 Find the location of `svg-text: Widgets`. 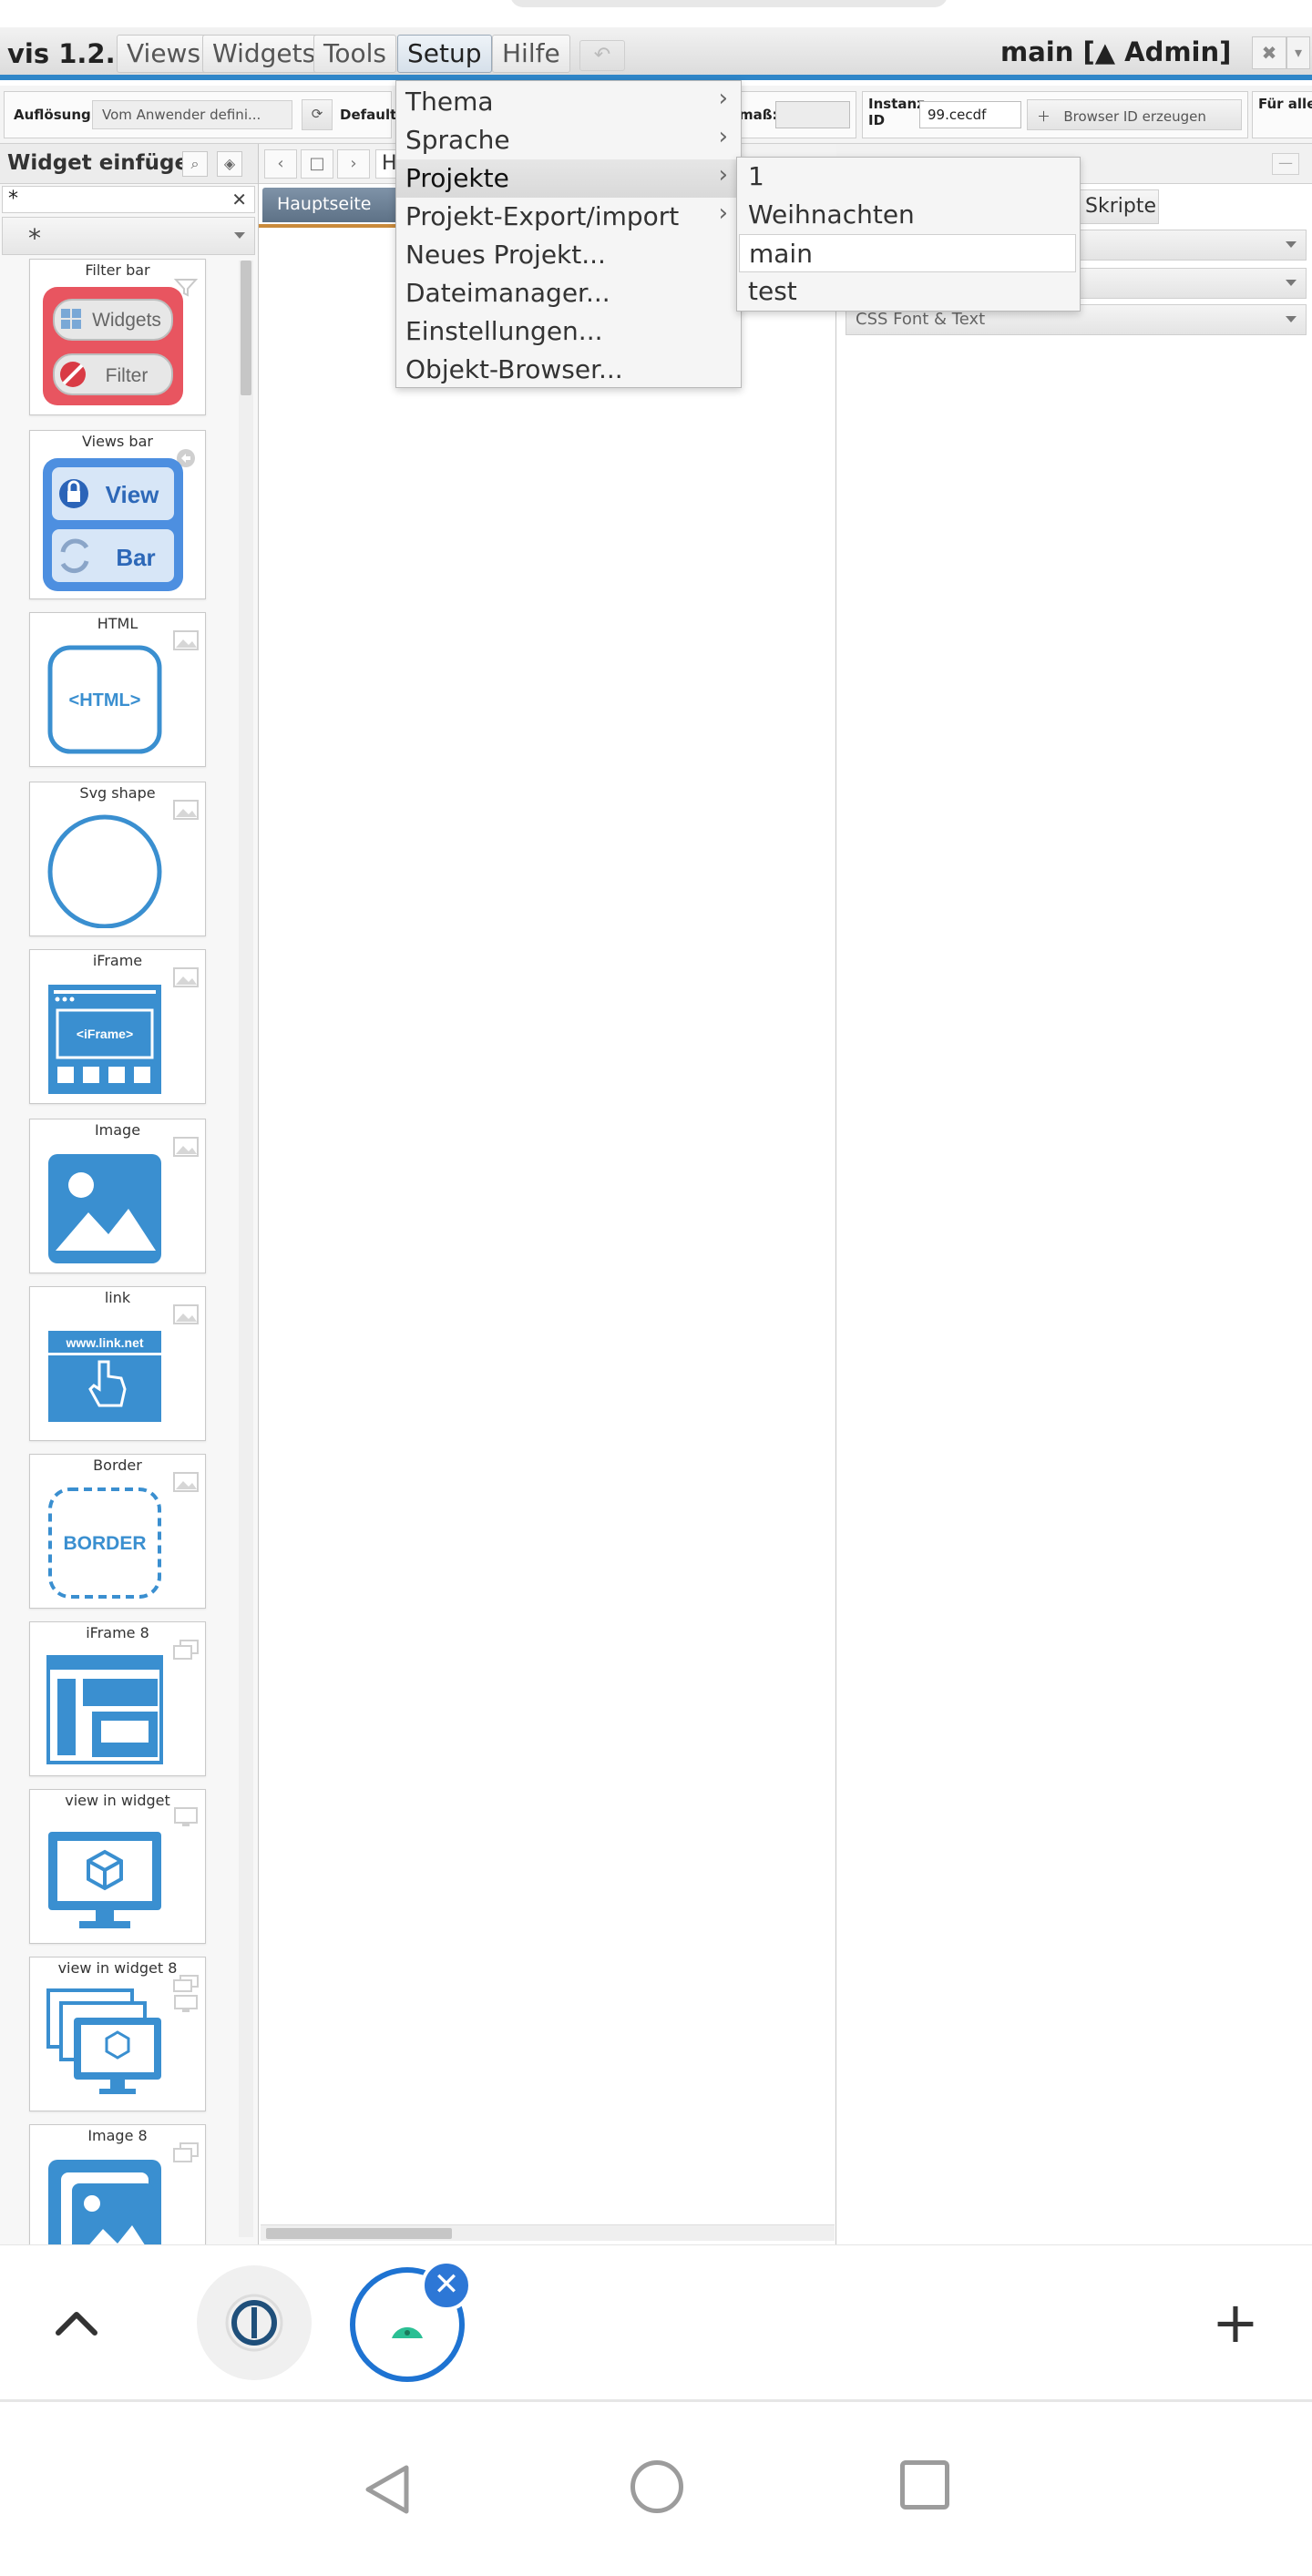

svg-text: Widgets is located at coordinates (126, 320).